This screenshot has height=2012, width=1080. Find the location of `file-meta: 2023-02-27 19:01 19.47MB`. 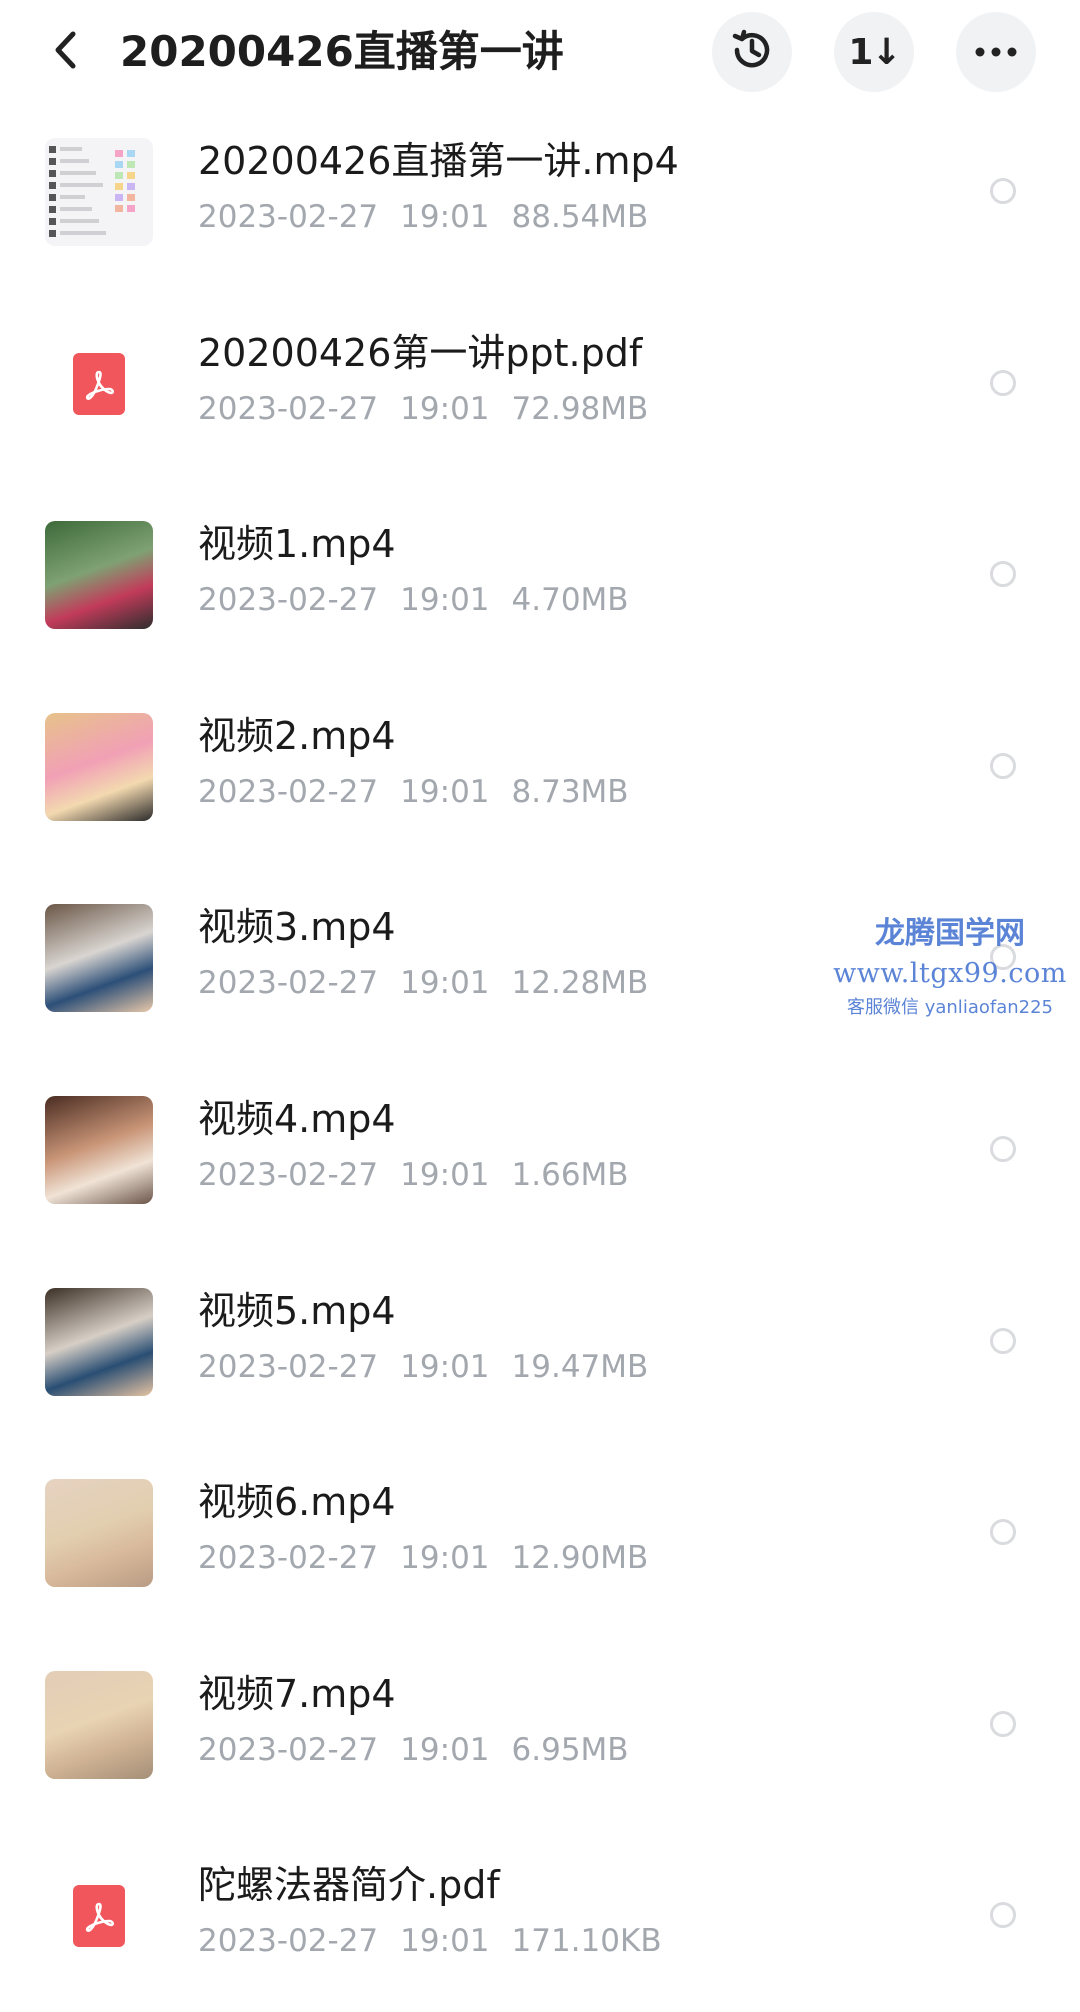

file-meta: 2023-02-27 19:01 19.47MB is located at coordinates (434, 1367).